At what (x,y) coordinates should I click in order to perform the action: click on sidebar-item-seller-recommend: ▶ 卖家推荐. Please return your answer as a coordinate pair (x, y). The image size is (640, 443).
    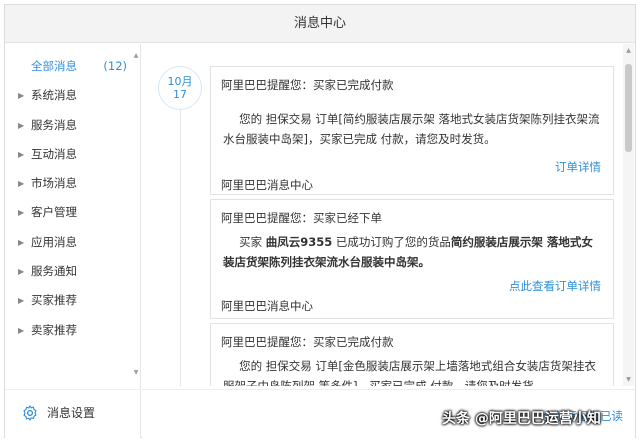
    Looking at the image, I should click on (73, 330).